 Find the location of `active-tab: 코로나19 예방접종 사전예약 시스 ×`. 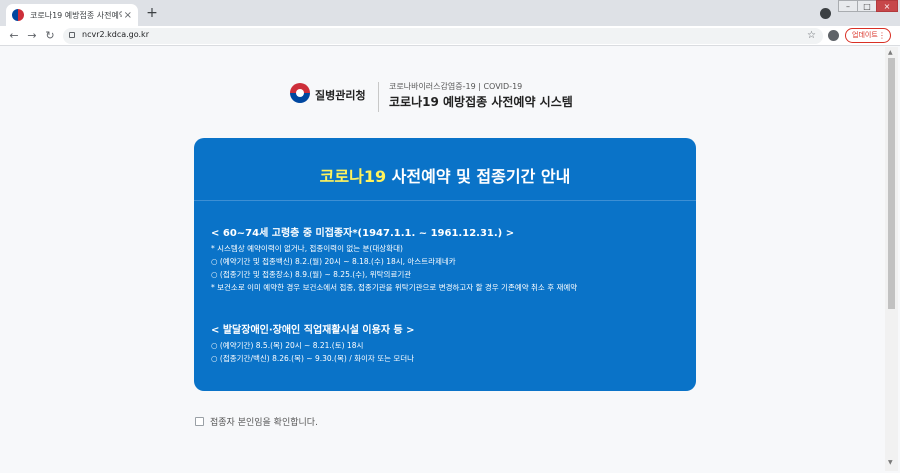

active-tab: 코로나19 예방접종 사전예약 시스 × is located at coordinates (72, 15).